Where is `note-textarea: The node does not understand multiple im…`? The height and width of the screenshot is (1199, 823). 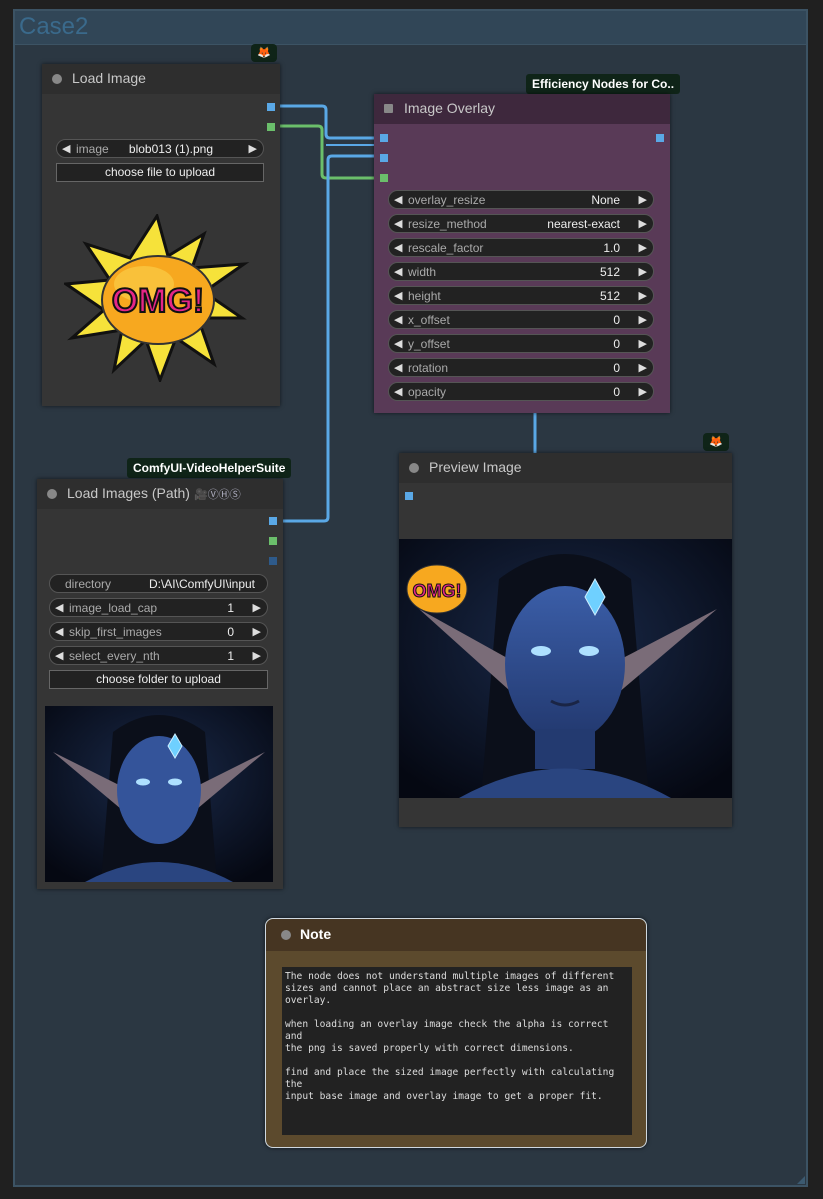
note-textarea: The node does not understand multiple im… is located at coordinates (457, 1051).